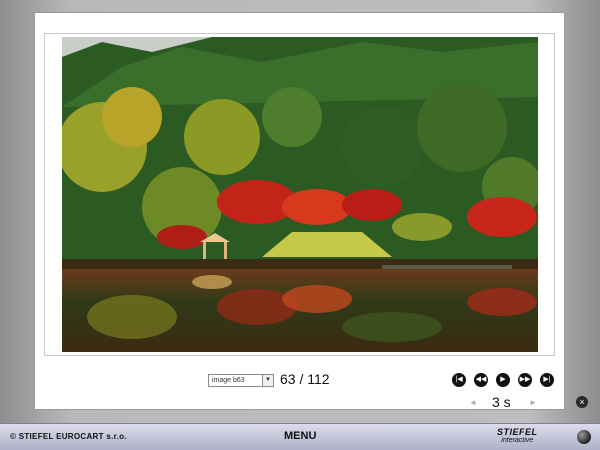 The image size is (600, 450). I want to click on delay-increase-button: ►, so click(533, 402).